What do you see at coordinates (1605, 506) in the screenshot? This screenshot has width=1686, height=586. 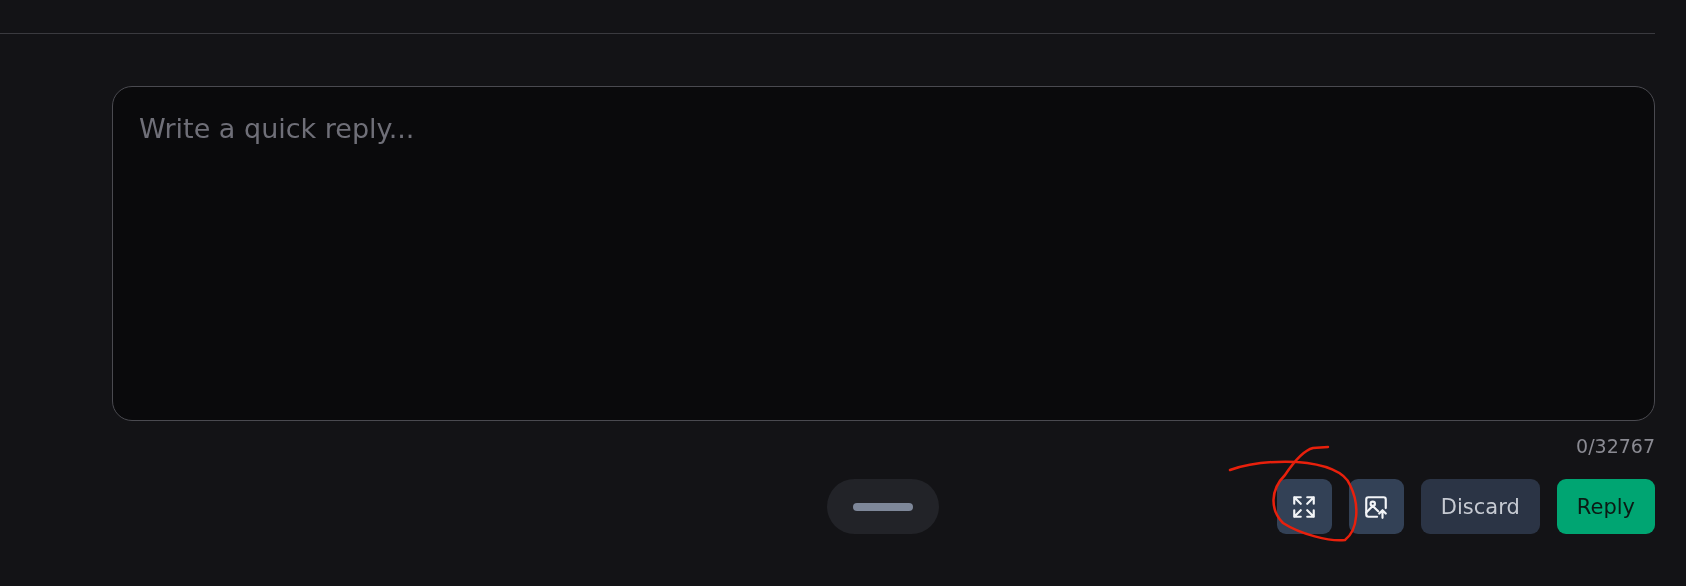 I see `reply-button: Reply` at bounding box center [1605, 506].